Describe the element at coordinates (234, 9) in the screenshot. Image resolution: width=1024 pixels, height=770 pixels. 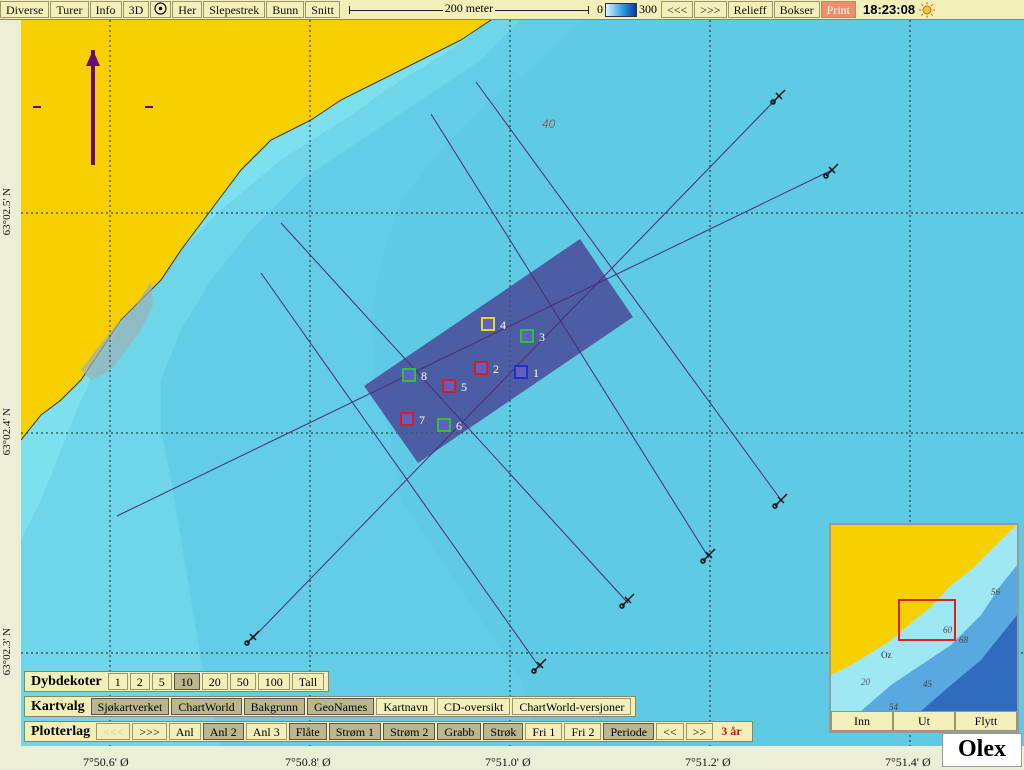
I see `slepestrek-button: Slepestrek` at that location.